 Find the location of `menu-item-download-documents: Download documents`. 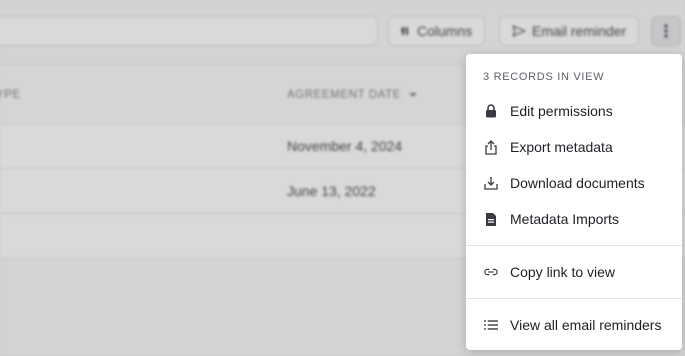

menu-item-download-documents: Download documents is located at coordinates (574, 183).